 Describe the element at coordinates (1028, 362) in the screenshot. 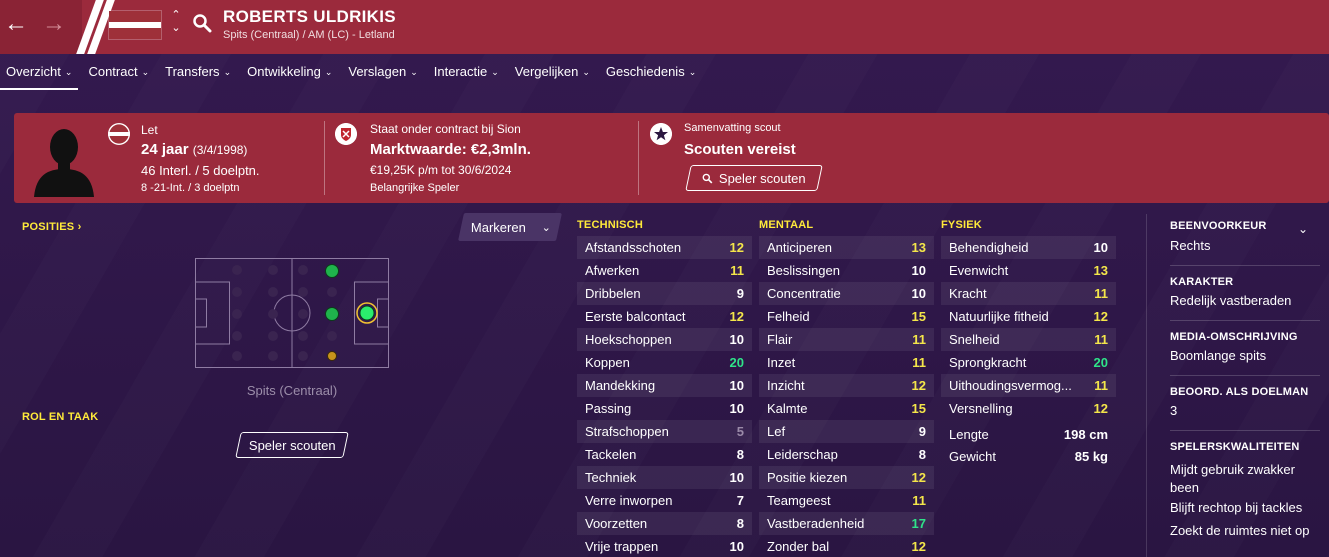

I see `attribute-row: Sprongkracht 20` at that location.